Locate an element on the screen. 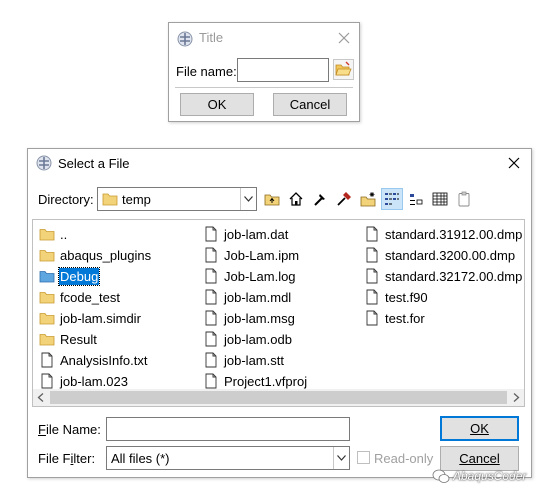 The width and height of the screenshot is (554, 499). up-folder-icon is located at coordinates (272, 200).